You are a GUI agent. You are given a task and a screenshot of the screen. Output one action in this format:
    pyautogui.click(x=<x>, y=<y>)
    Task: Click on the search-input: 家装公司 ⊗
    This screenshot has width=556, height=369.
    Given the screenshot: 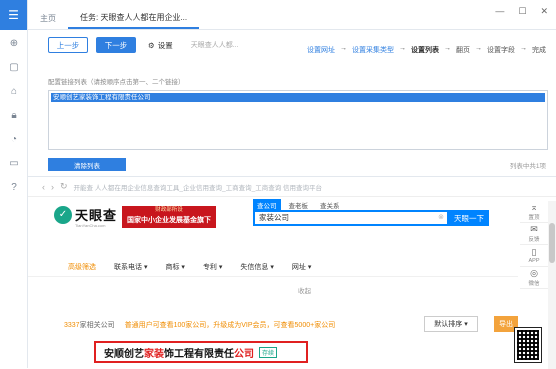 What is the action you would take?
    pyautogui.click(x=351, y=218)
    